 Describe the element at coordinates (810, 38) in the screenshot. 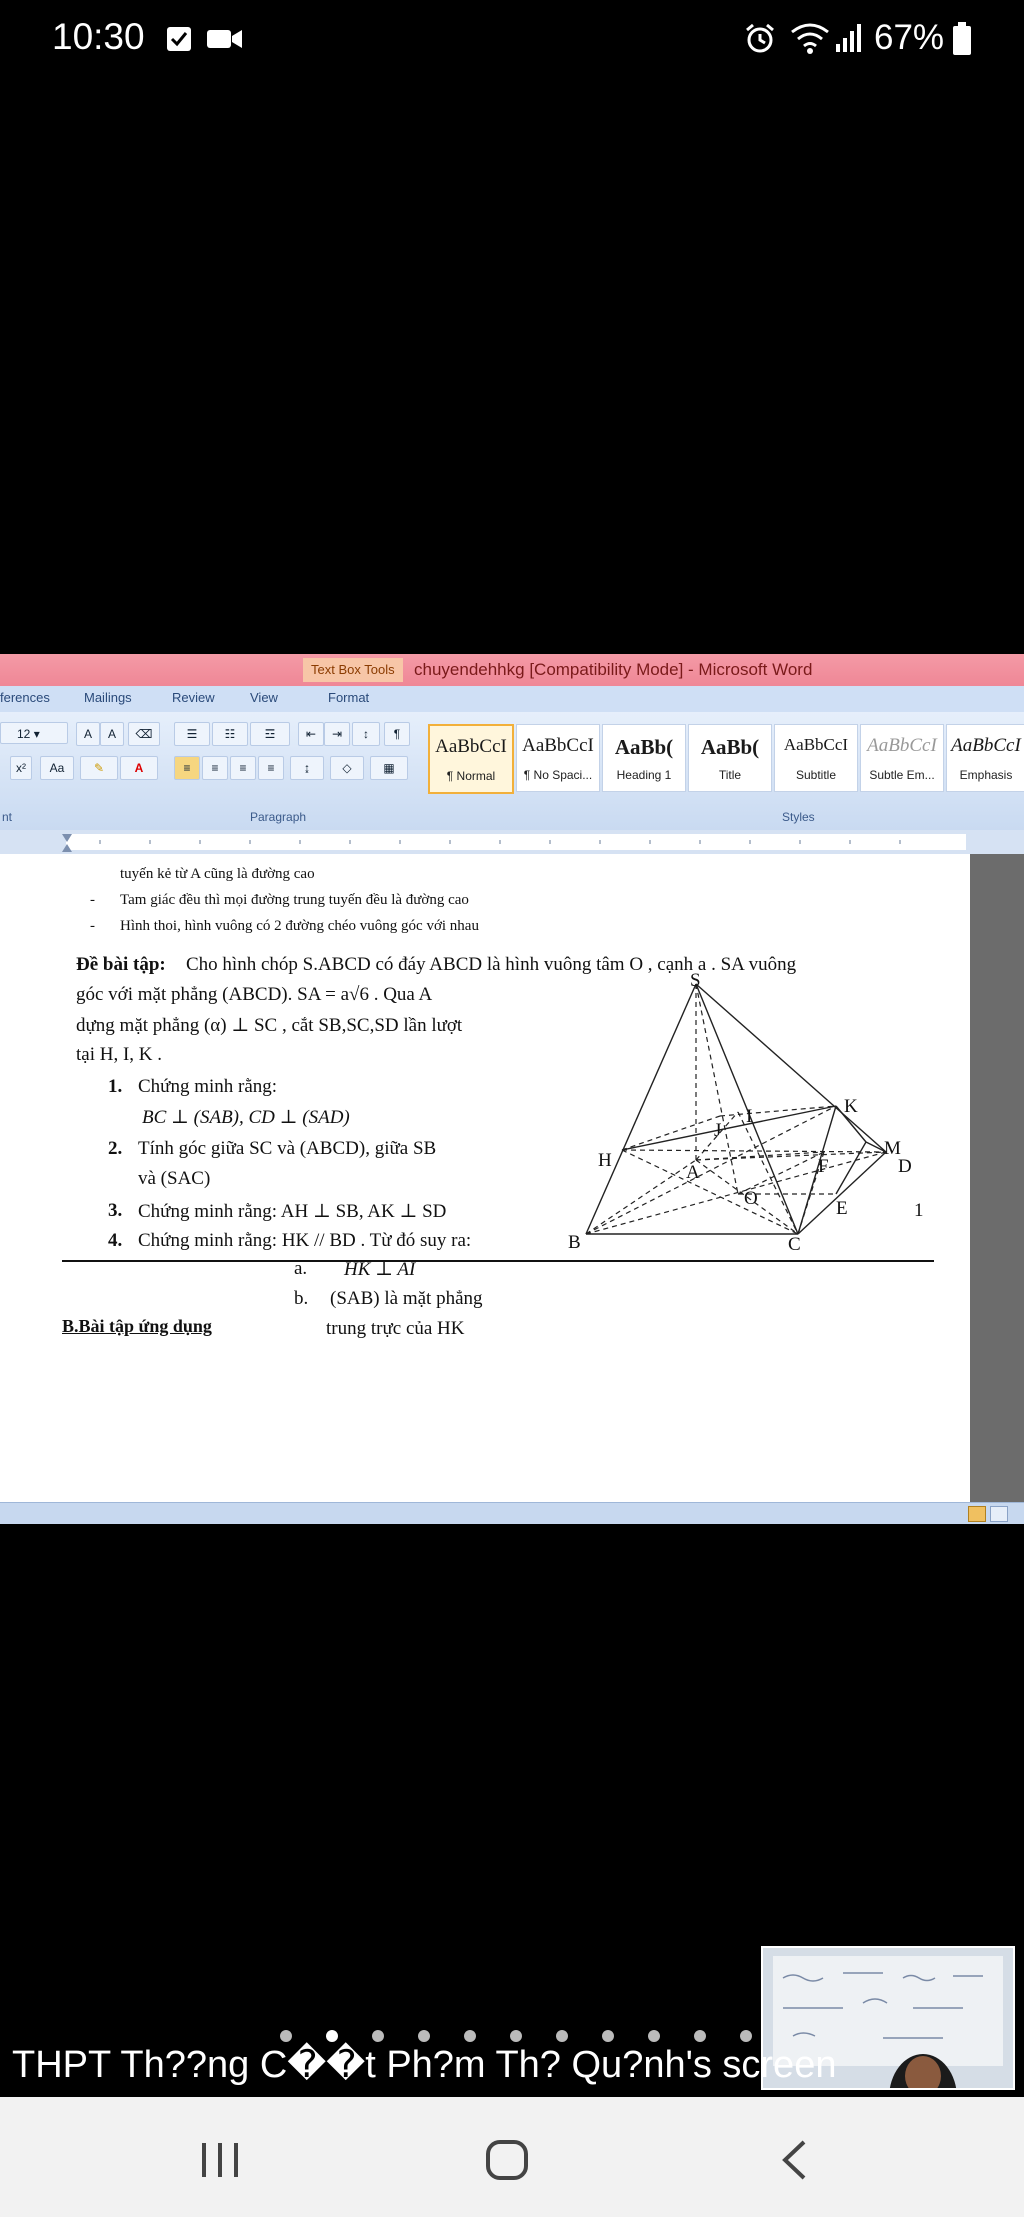

I see `wifi-icon` at that location.